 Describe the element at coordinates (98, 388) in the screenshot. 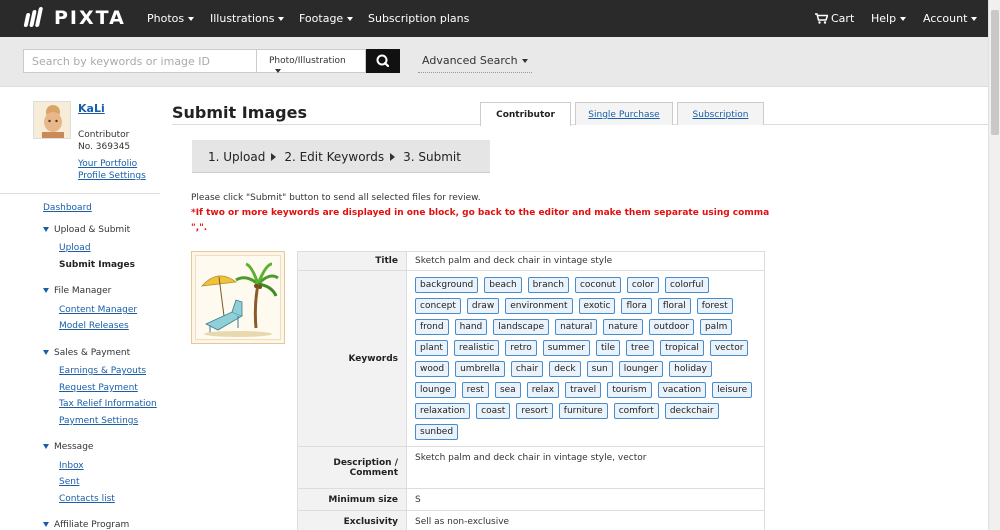

I see `sidebar-item-request-payment: Request Payment` at that location.